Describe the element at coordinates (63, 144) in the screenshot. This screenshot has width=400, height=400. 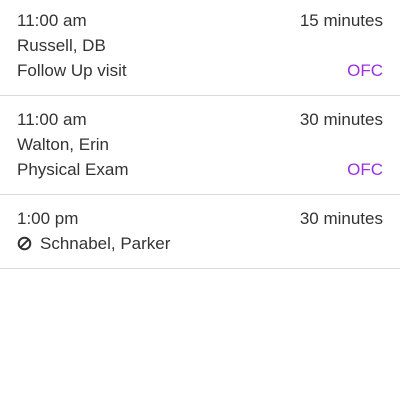
I see `patient-name: Walton, Erin` at that location.